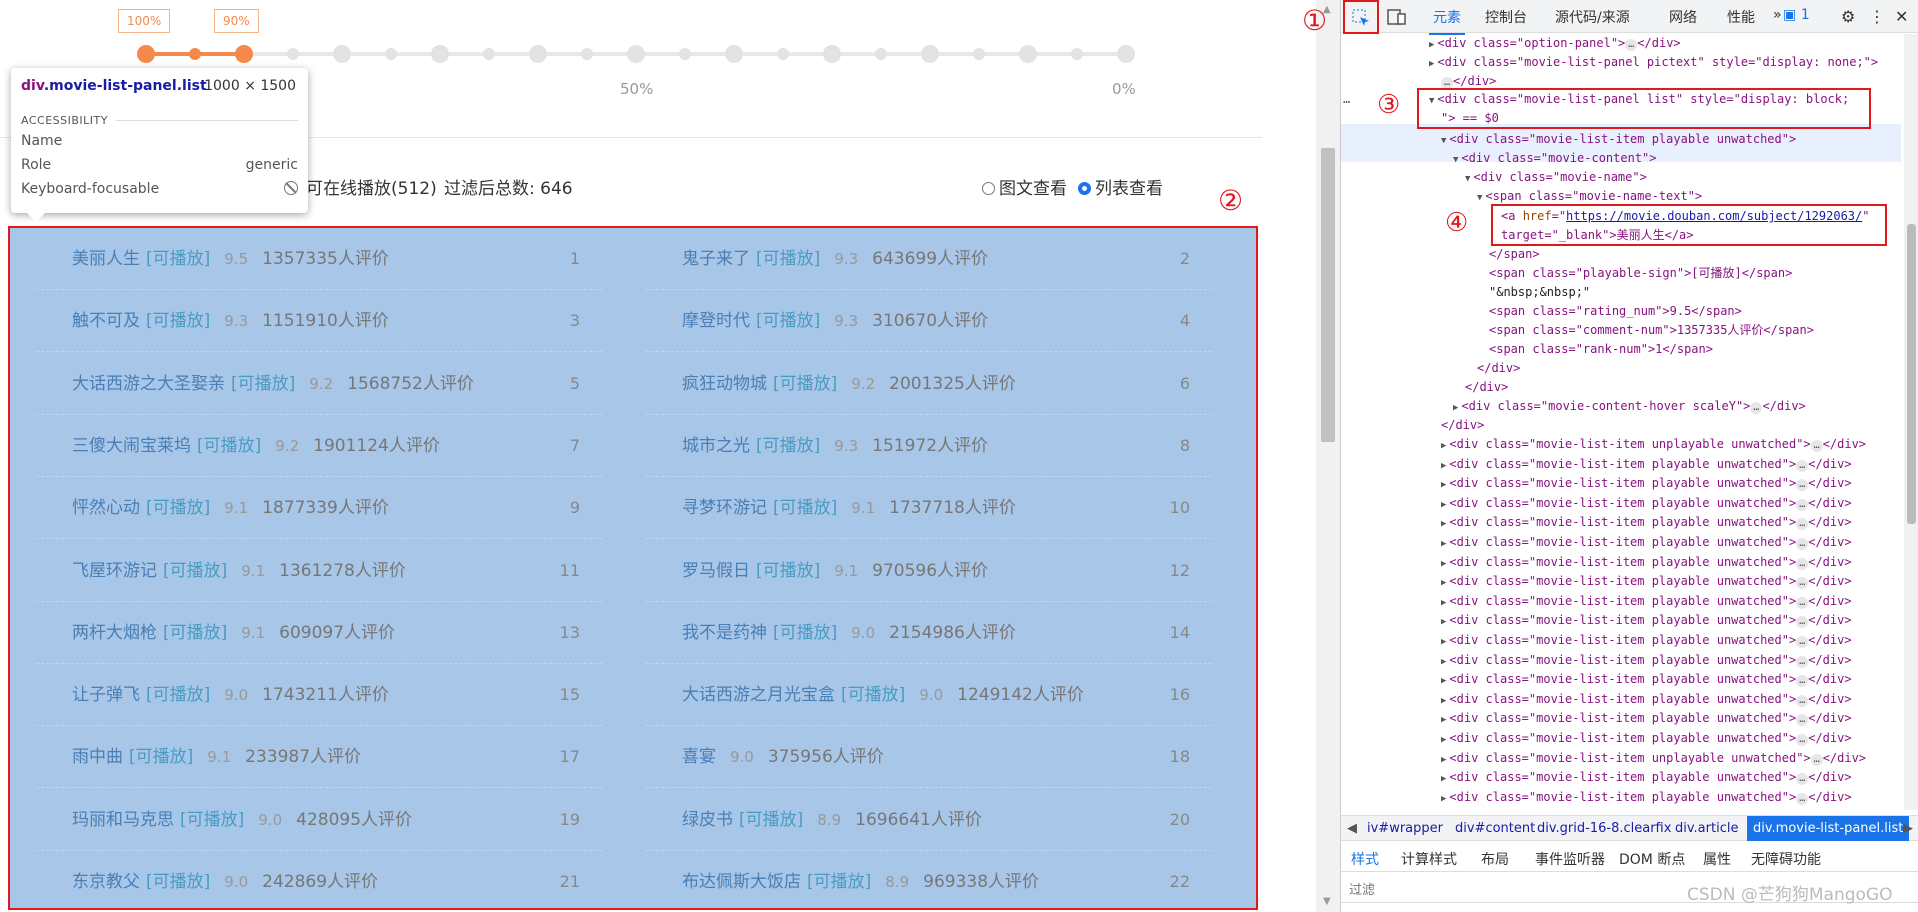 The image size is (1918, 912). What do you see at coordinates (929, 384) in the screenshot?
I see `movie-list-item: 疯狂动物城 [可播放] 9.2 2001325人评价 6` at bounding box center [929, 384].